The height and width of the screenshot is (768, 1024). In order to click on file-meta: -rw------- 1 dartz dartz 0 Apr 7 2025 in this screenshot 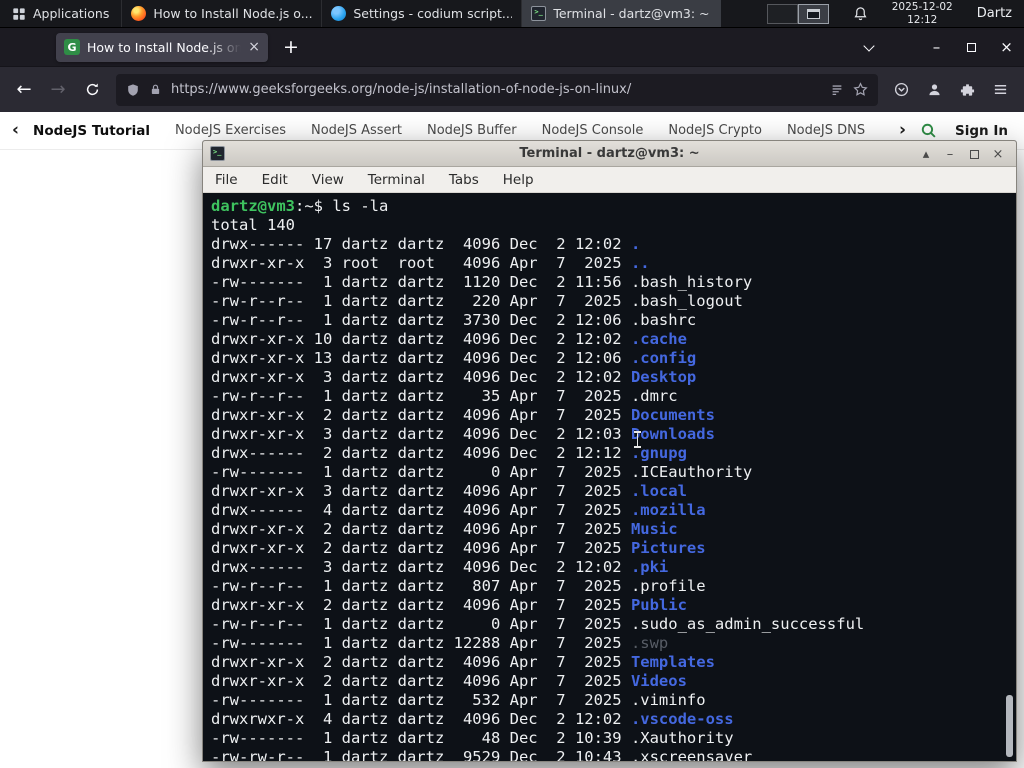, I will do `click(421, 472)`.